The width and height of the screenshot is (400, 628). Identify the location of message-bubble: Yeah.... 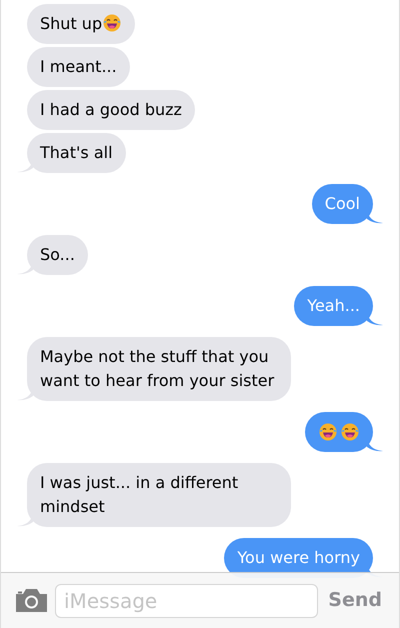
(333, 306).